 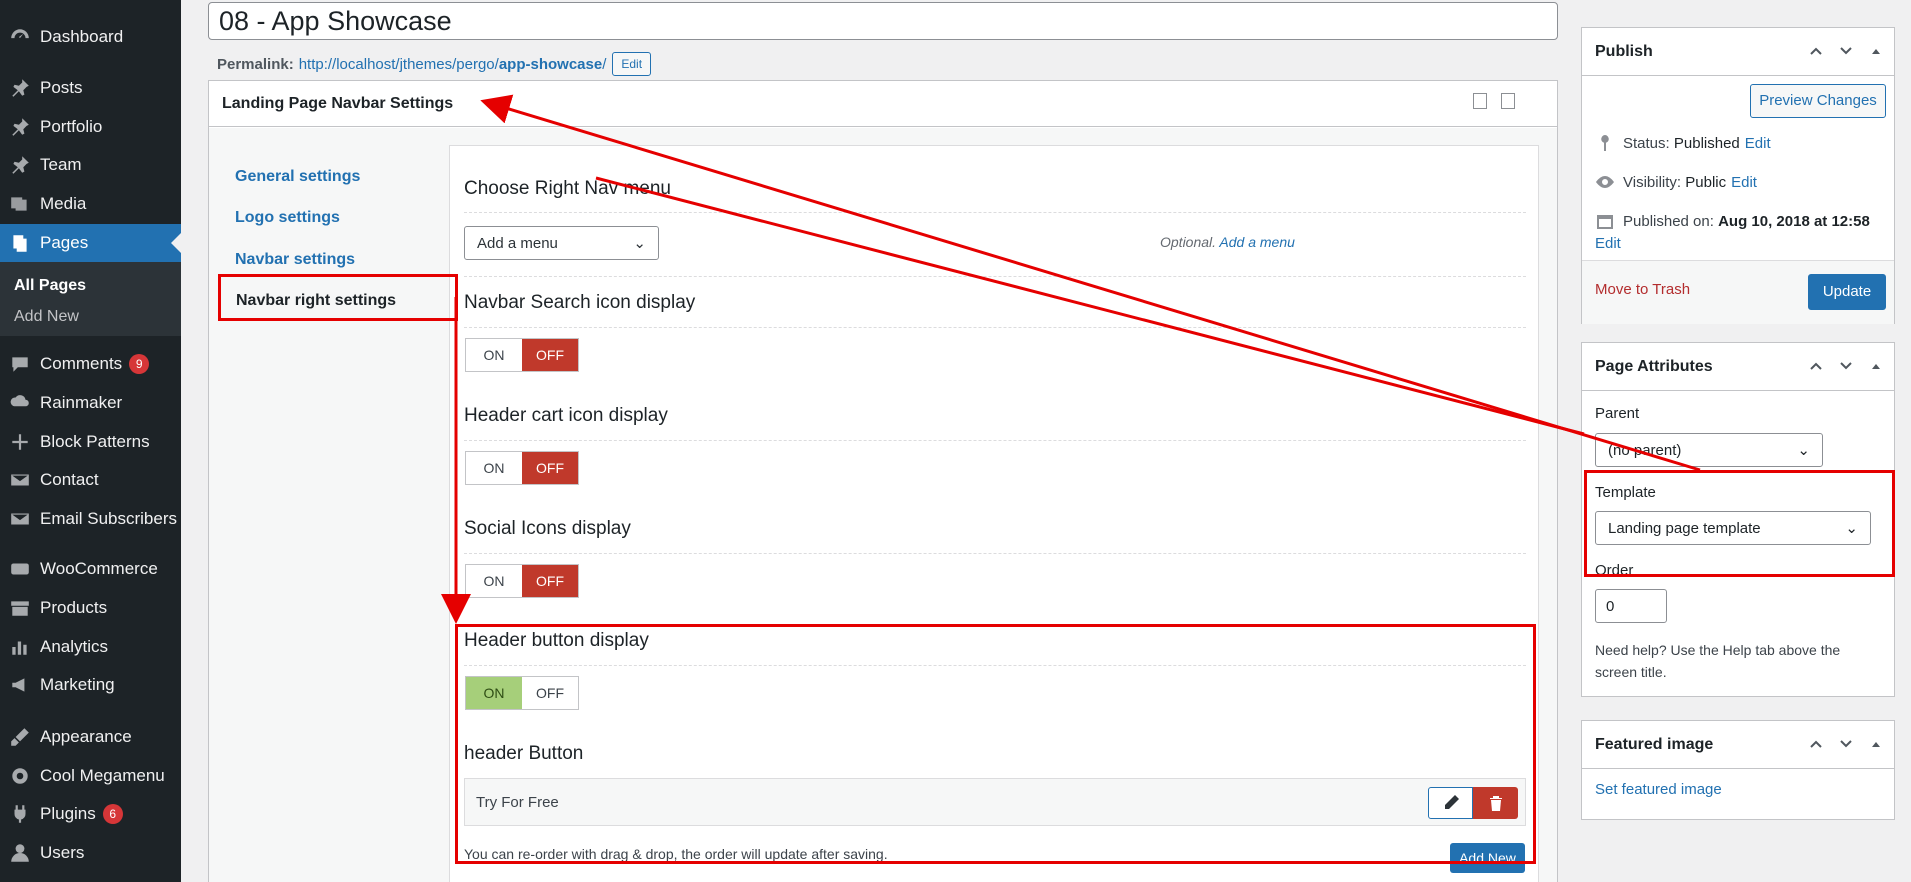 What do you see at coordinates (69, 479) in the screenshot?
I see `menu-label: Contact` at bounding box center [69, 479].